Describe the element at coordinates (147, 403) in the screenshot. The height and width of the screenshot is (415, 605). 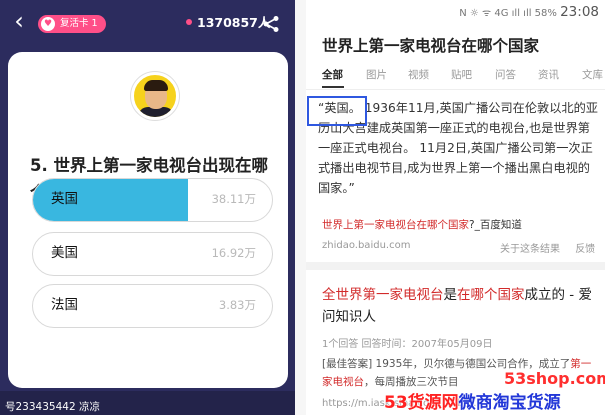
I see `user-bar: 号233435442 凉凉` at that location.